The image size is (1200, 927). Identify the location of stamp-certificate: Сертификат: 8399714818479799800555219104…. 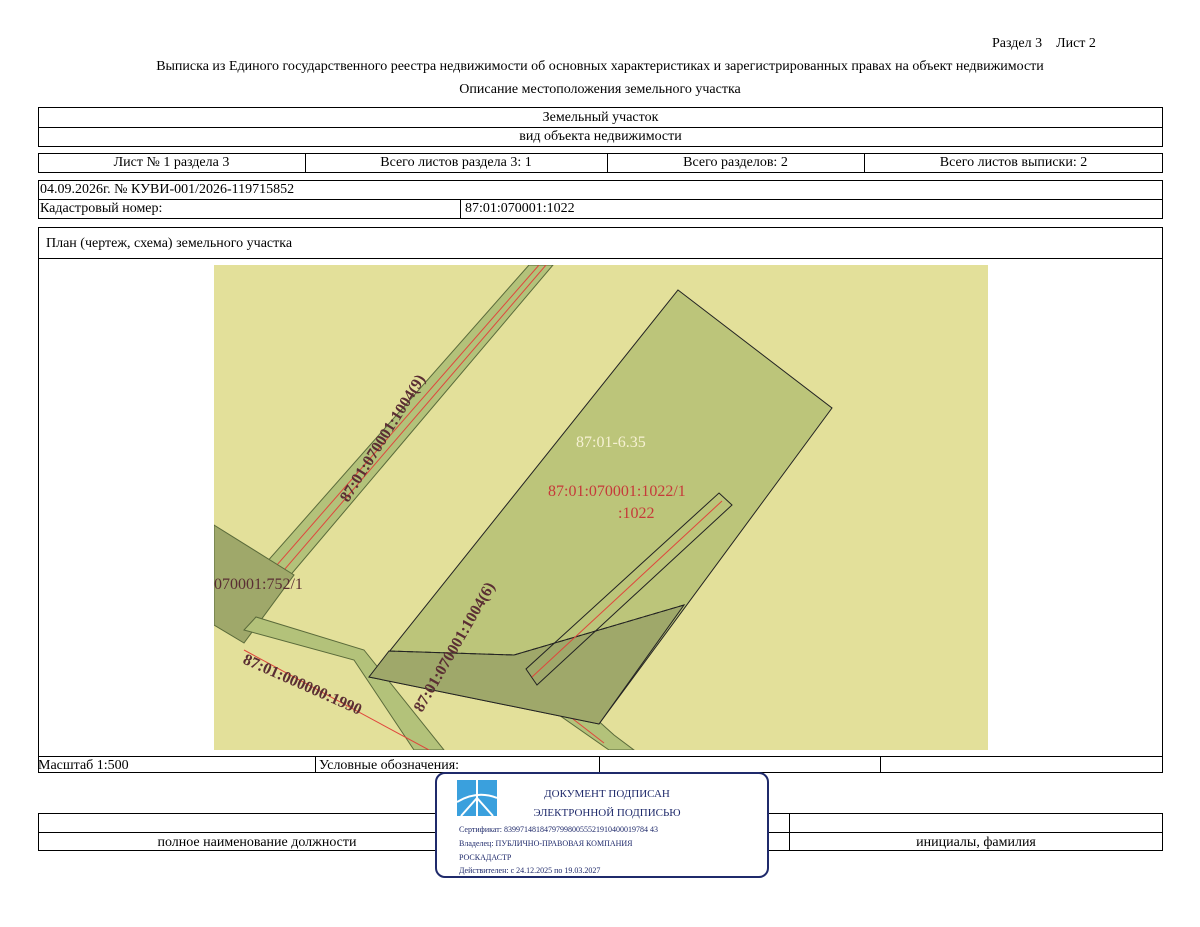
(558, 829).